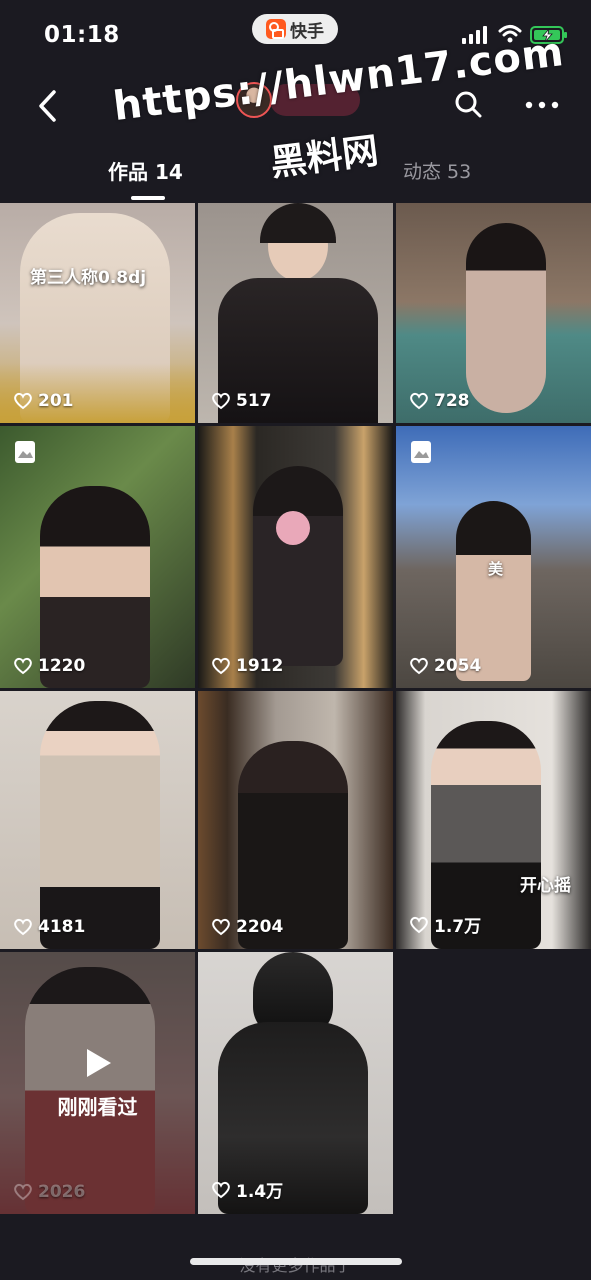  I want to click on like-count: 2204, so click(247, 927).